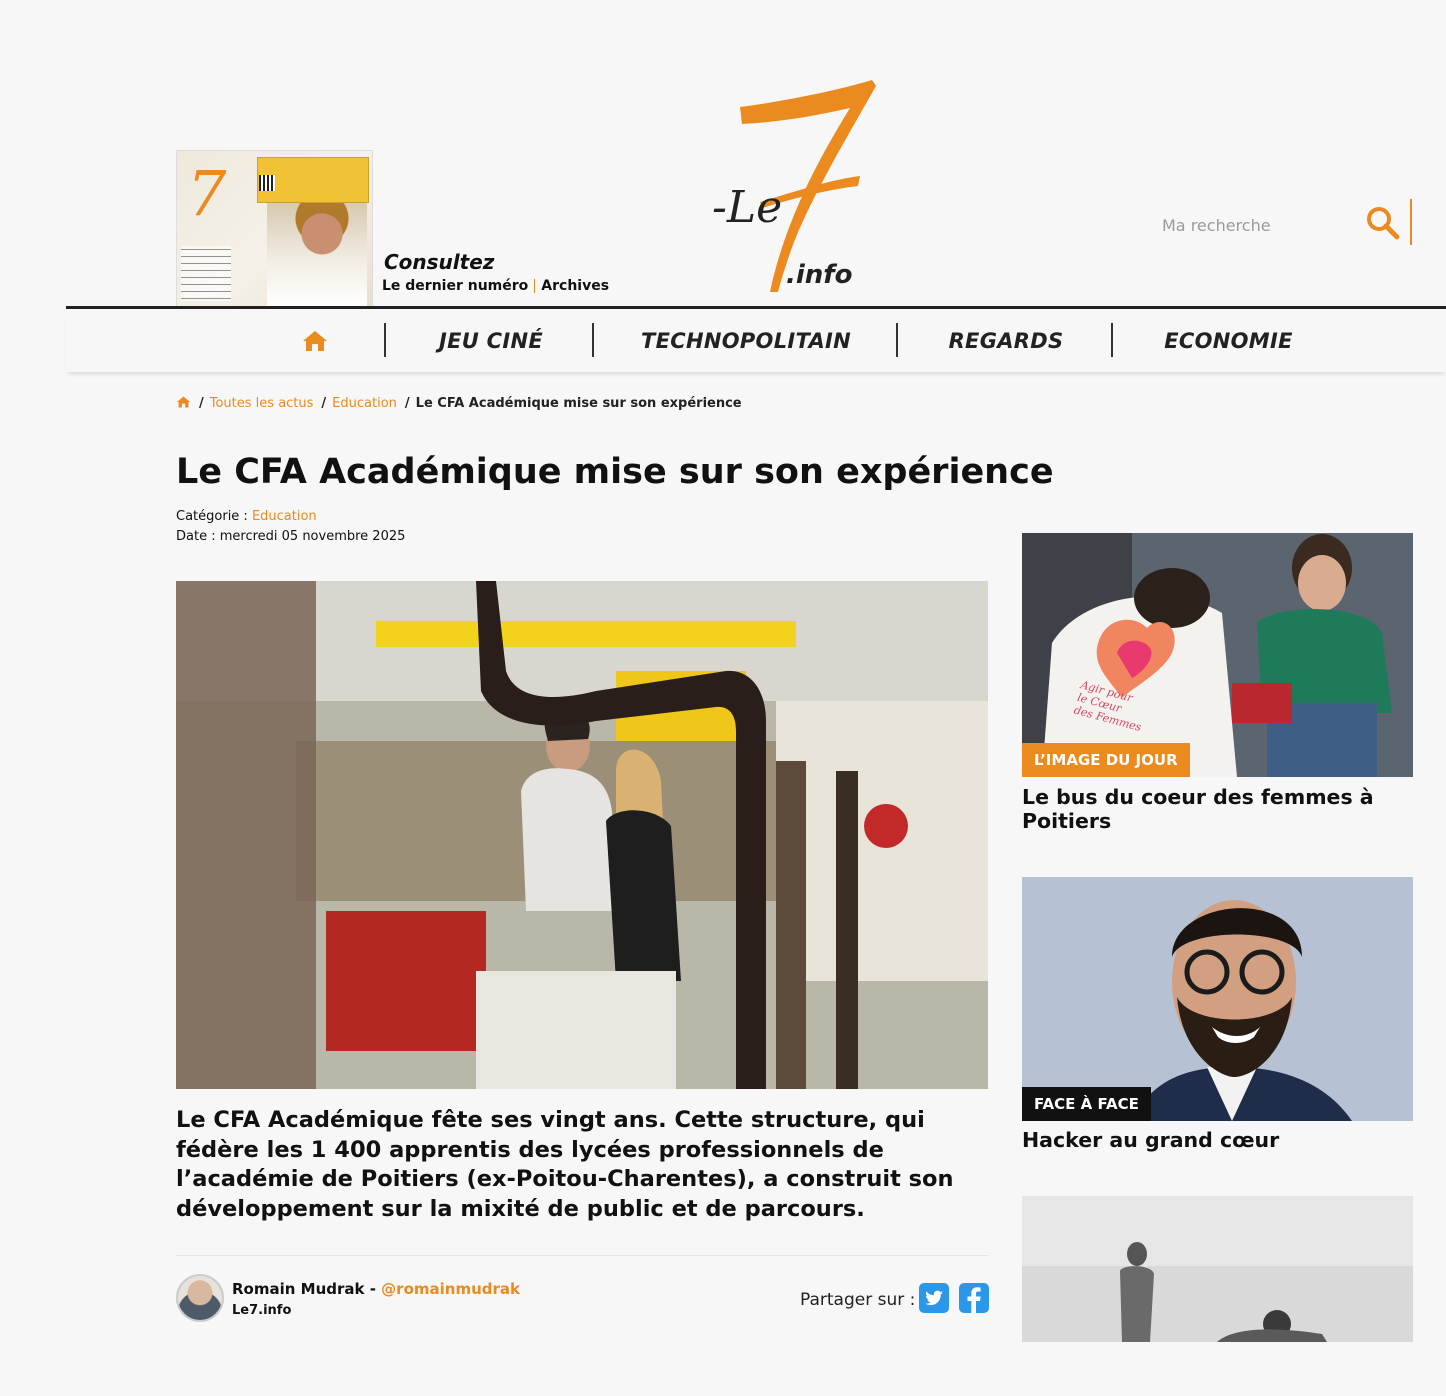 The height and width of the screenshot is (1396, 1446). I want to click on nav-item-regards: REGARDS, so click(1006, 341).